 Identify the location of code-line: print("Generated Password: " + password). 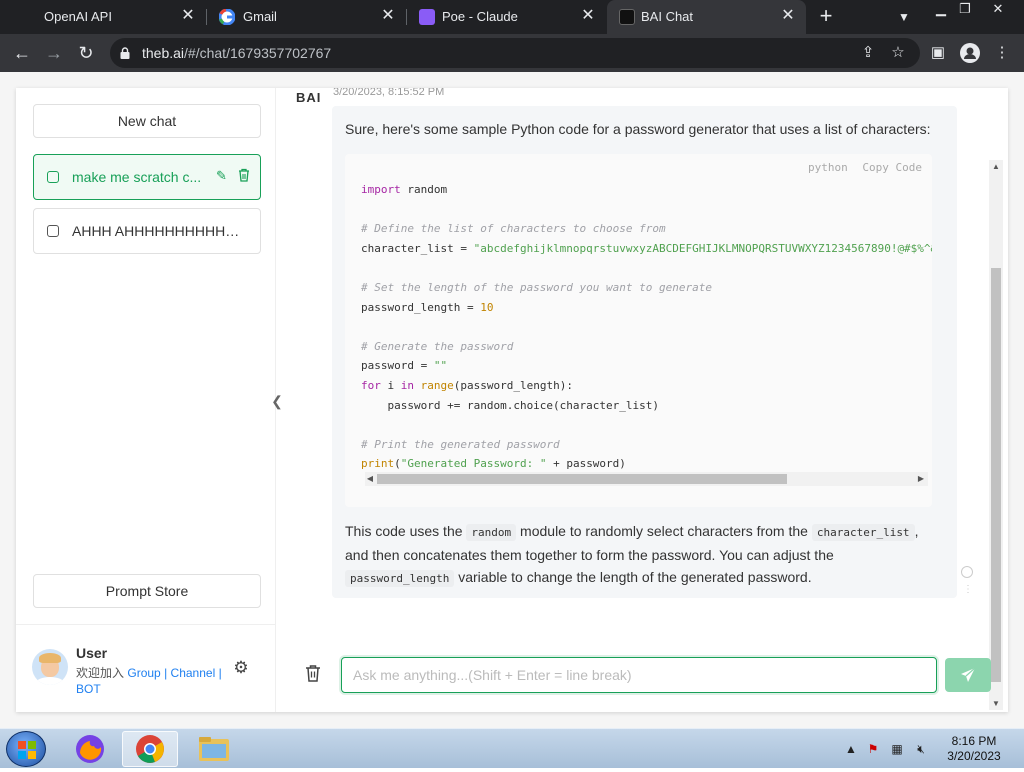
(646, 464).